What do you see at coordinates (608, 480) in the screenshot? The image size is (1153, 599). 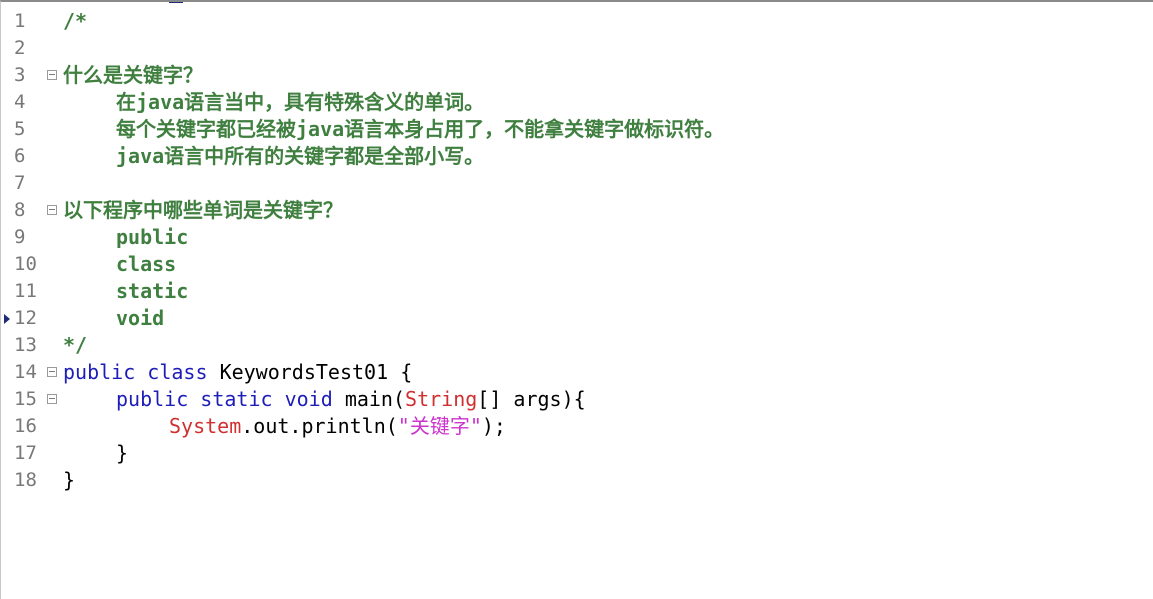 I see `code-line-18: }` at bounding box center [608, 480].